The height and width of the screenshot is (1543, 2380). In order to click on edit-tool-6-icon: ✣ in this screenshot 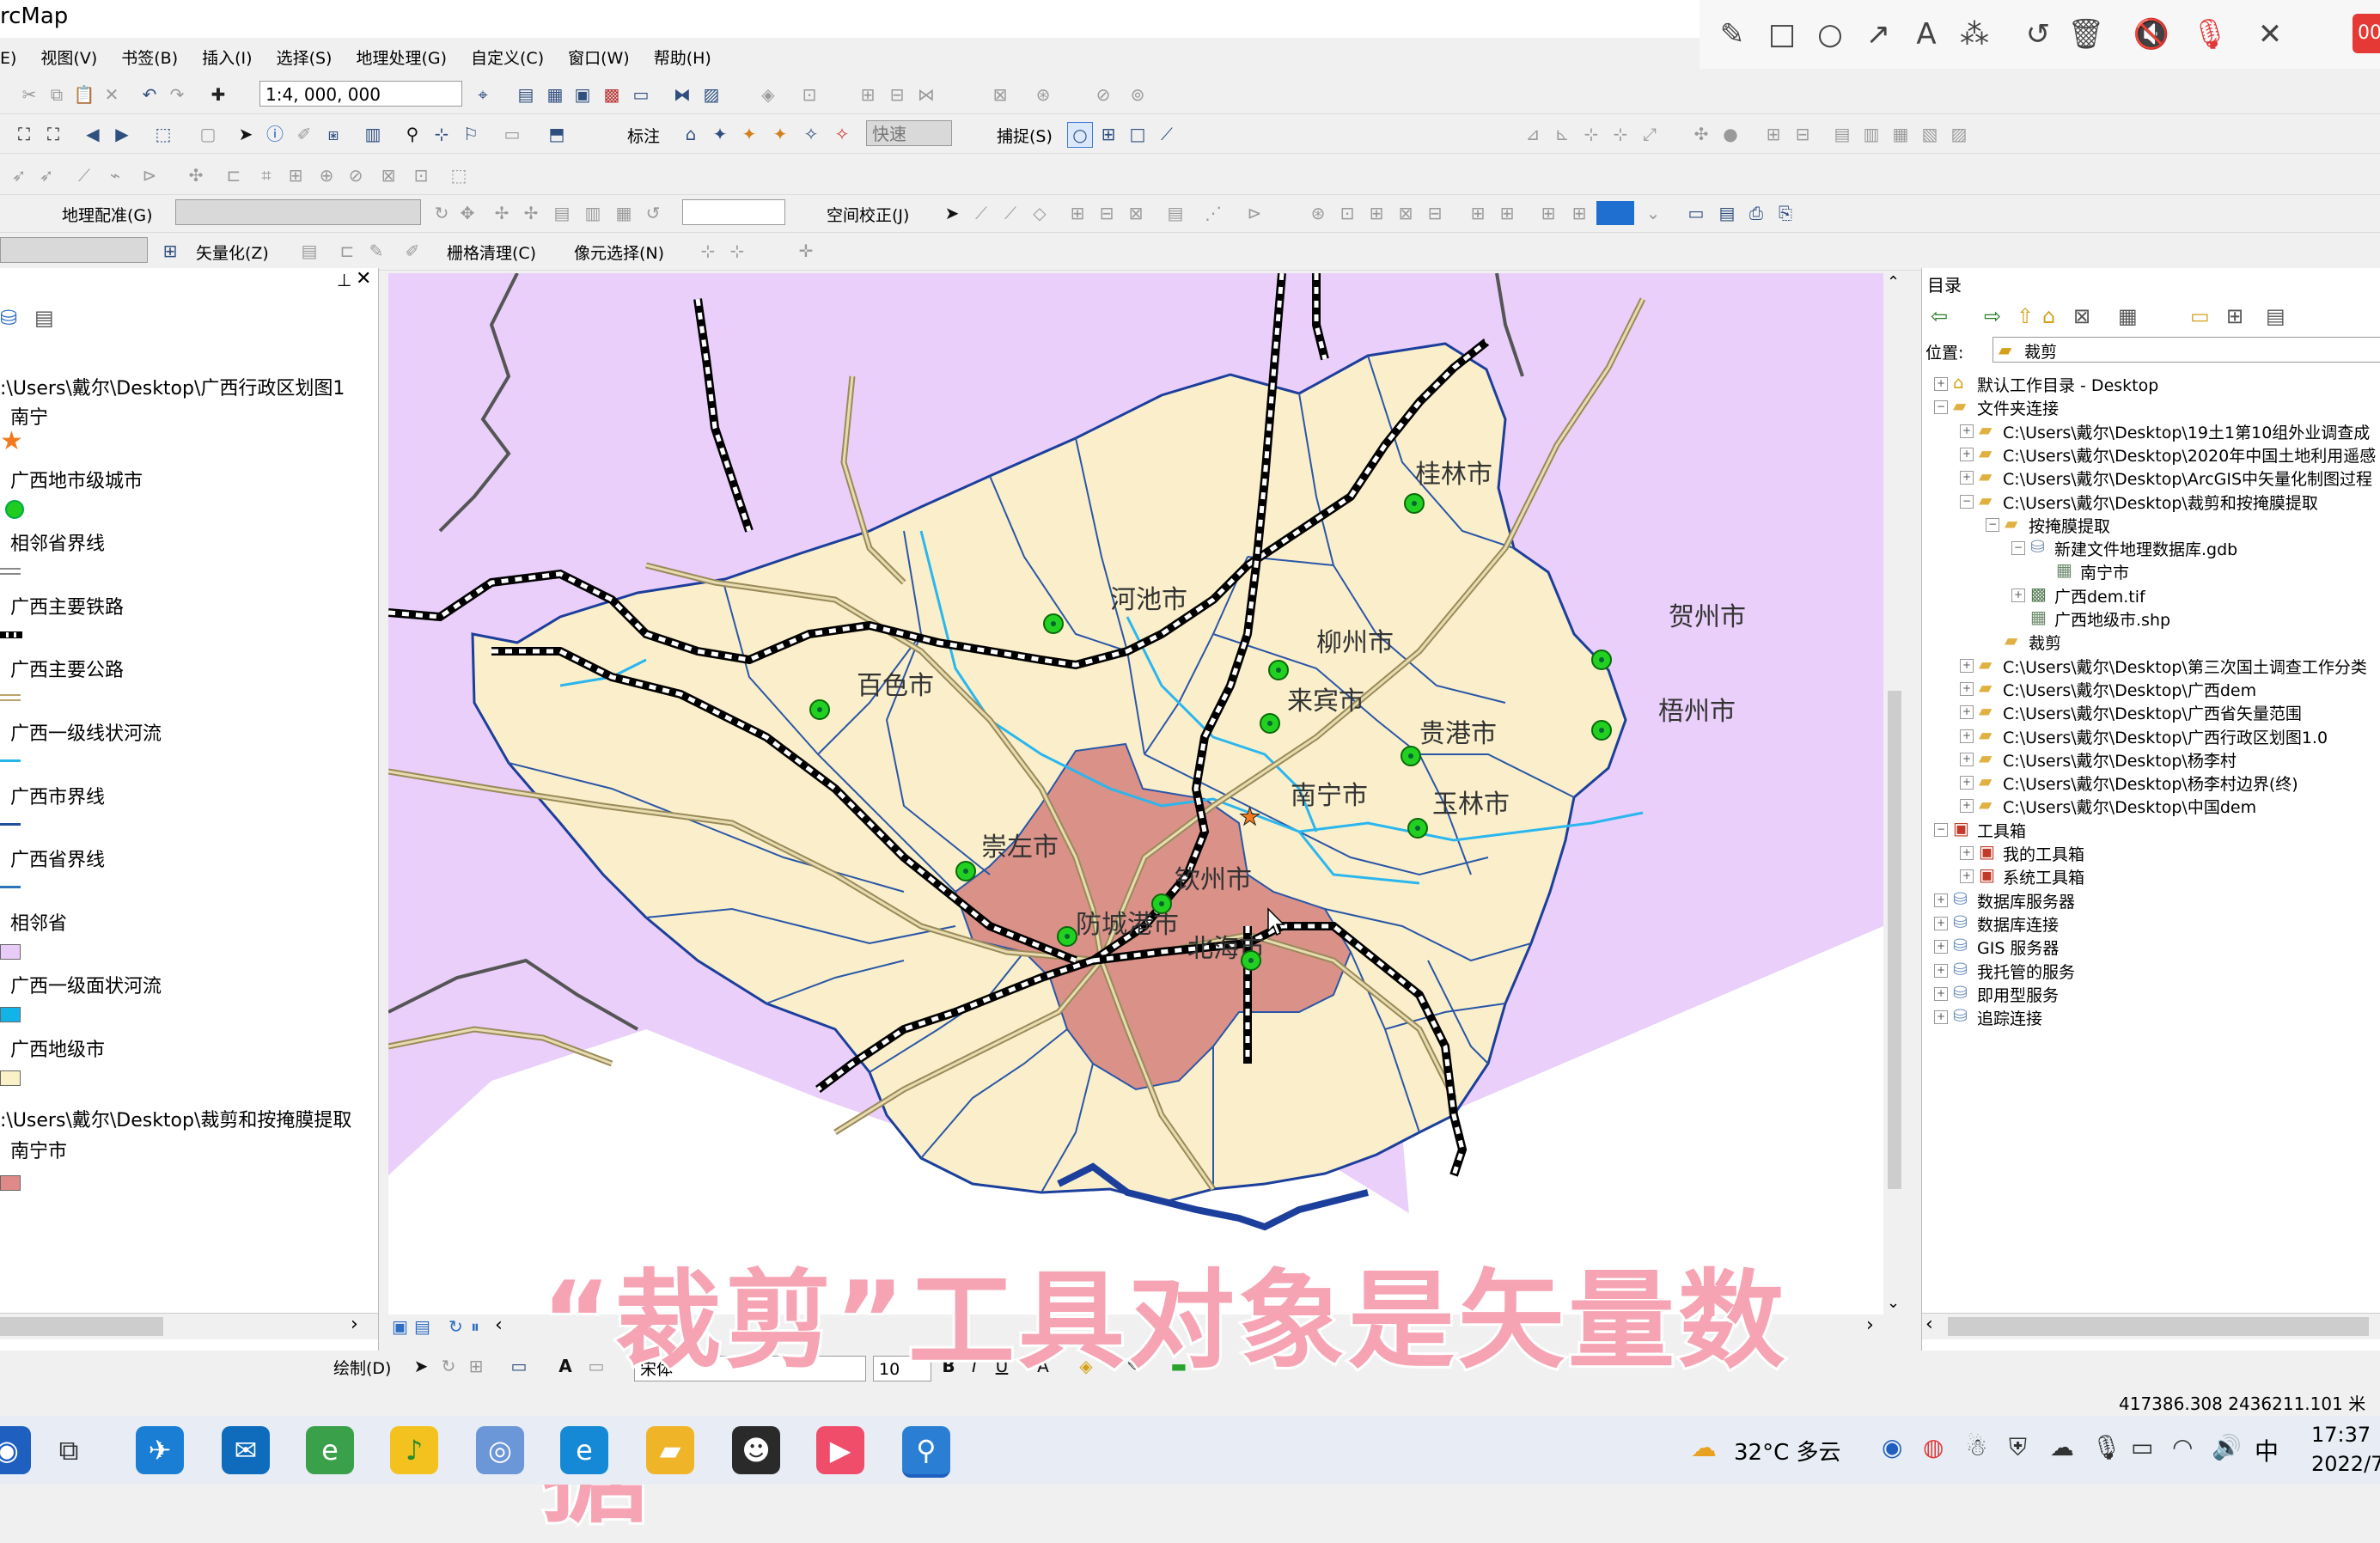, I will do `click(1701, 134)`.